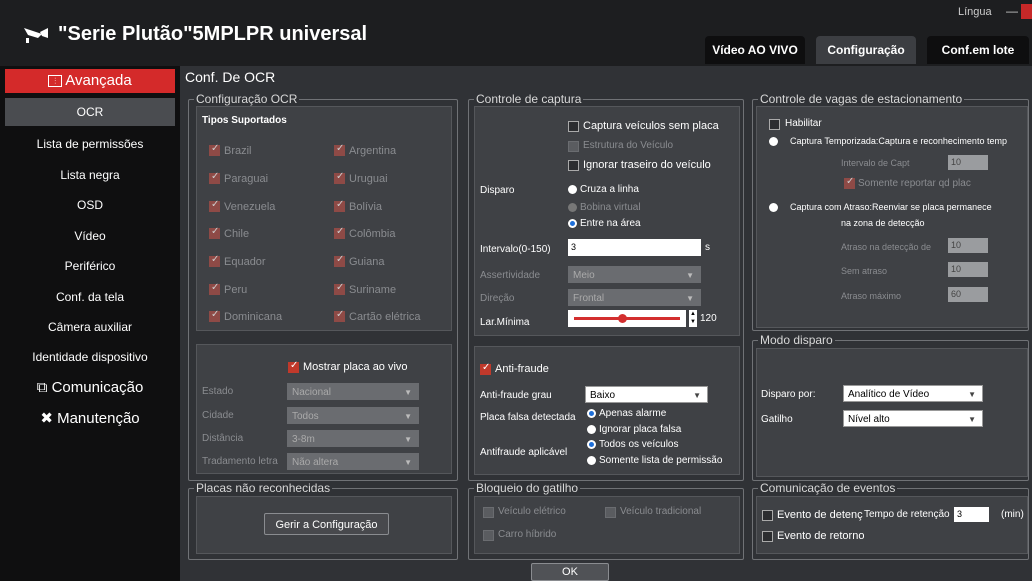  Describe the element at coordinates (353, 438) in the screenshot. I see `distancia-select: 3-8m ▼` at that location.